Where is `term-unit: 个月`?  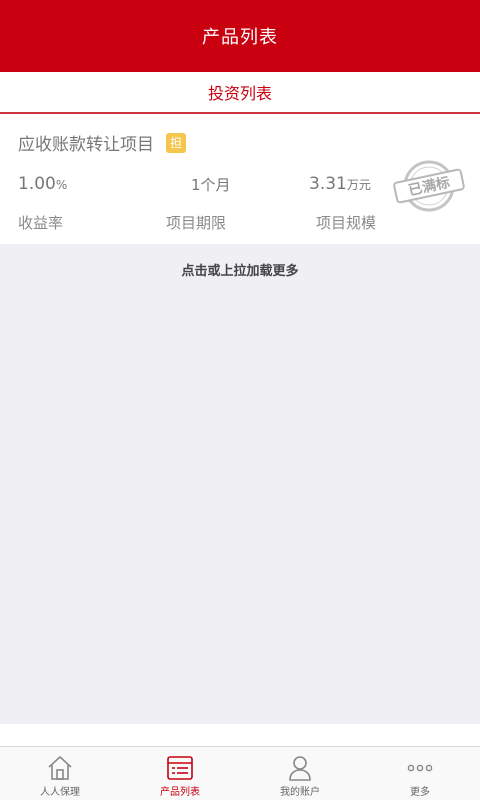 term-unit: 个月 is located at coordinates (215, 185).